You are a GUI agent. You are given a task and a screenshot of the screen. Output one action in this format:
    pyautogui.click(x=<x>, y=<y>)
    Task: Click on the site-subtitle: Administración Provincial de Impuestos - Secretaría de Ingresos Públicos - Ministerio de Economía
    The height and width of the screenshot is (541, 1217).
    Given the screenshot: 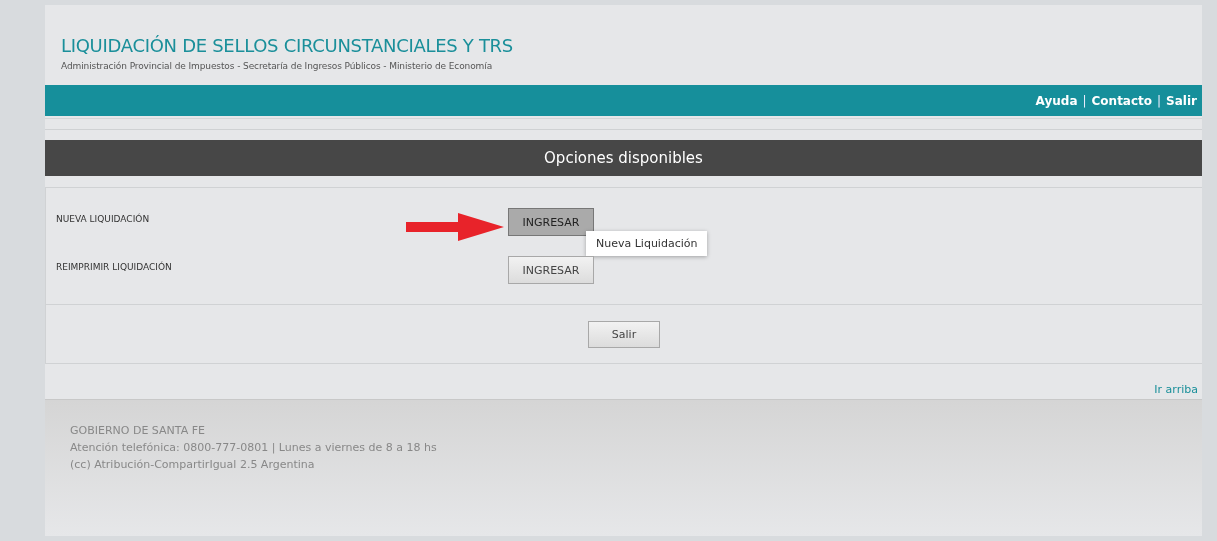 What is the action you would take?
    pyautogui.click(x=277, y=66)
    